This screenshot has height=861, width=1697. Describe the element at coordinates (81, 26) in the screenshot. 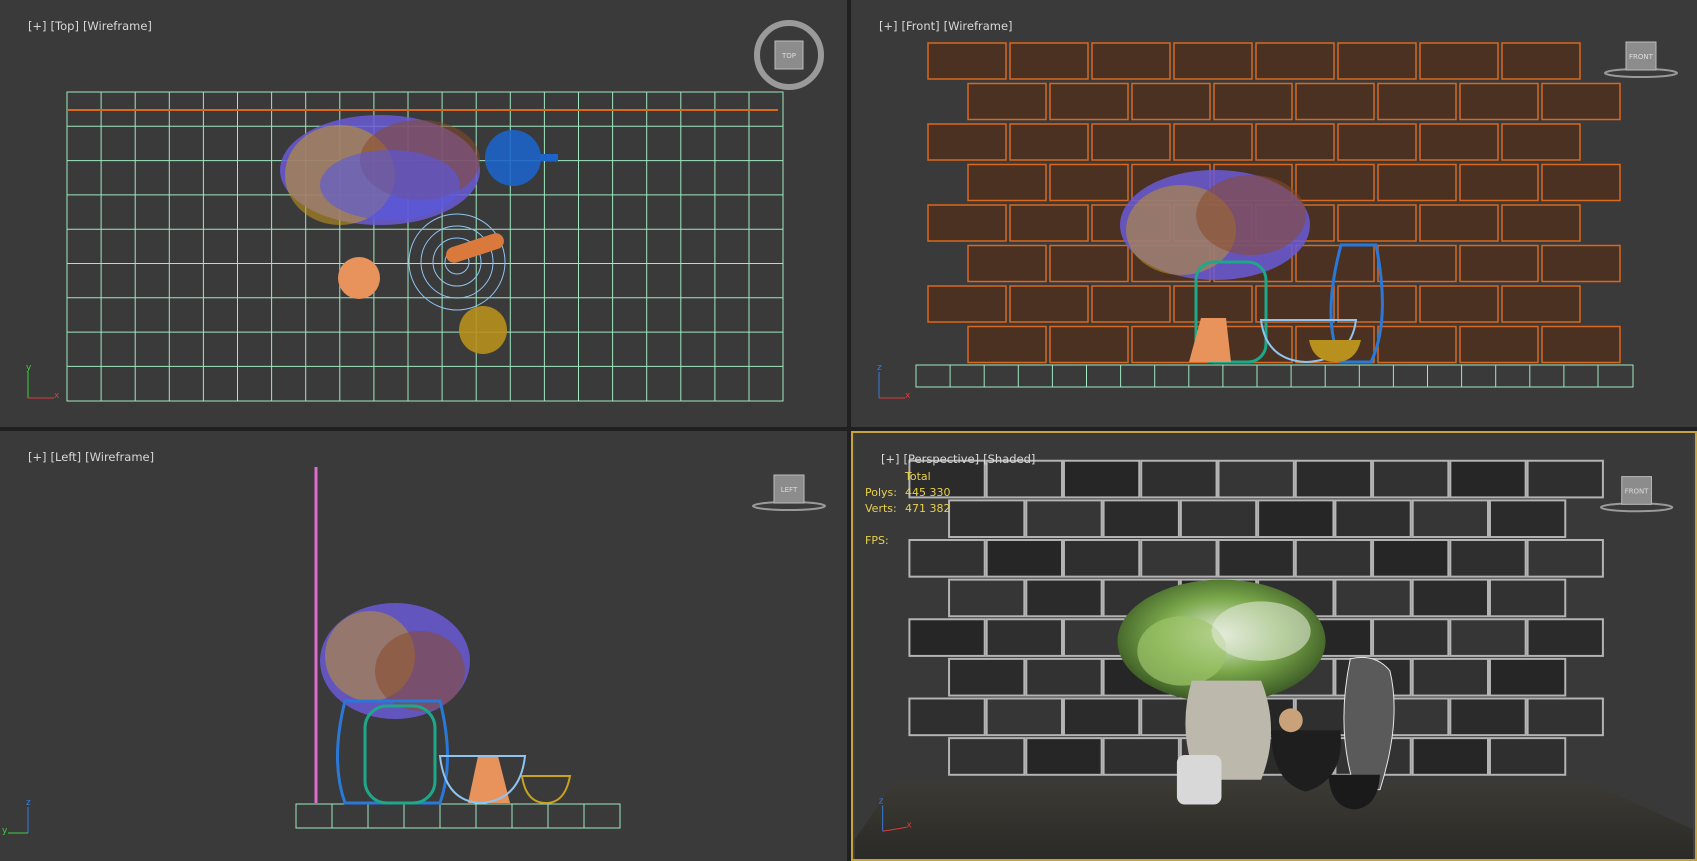

I see `viewport-label-top: [+] [Top] [Wireframe]` at that location.